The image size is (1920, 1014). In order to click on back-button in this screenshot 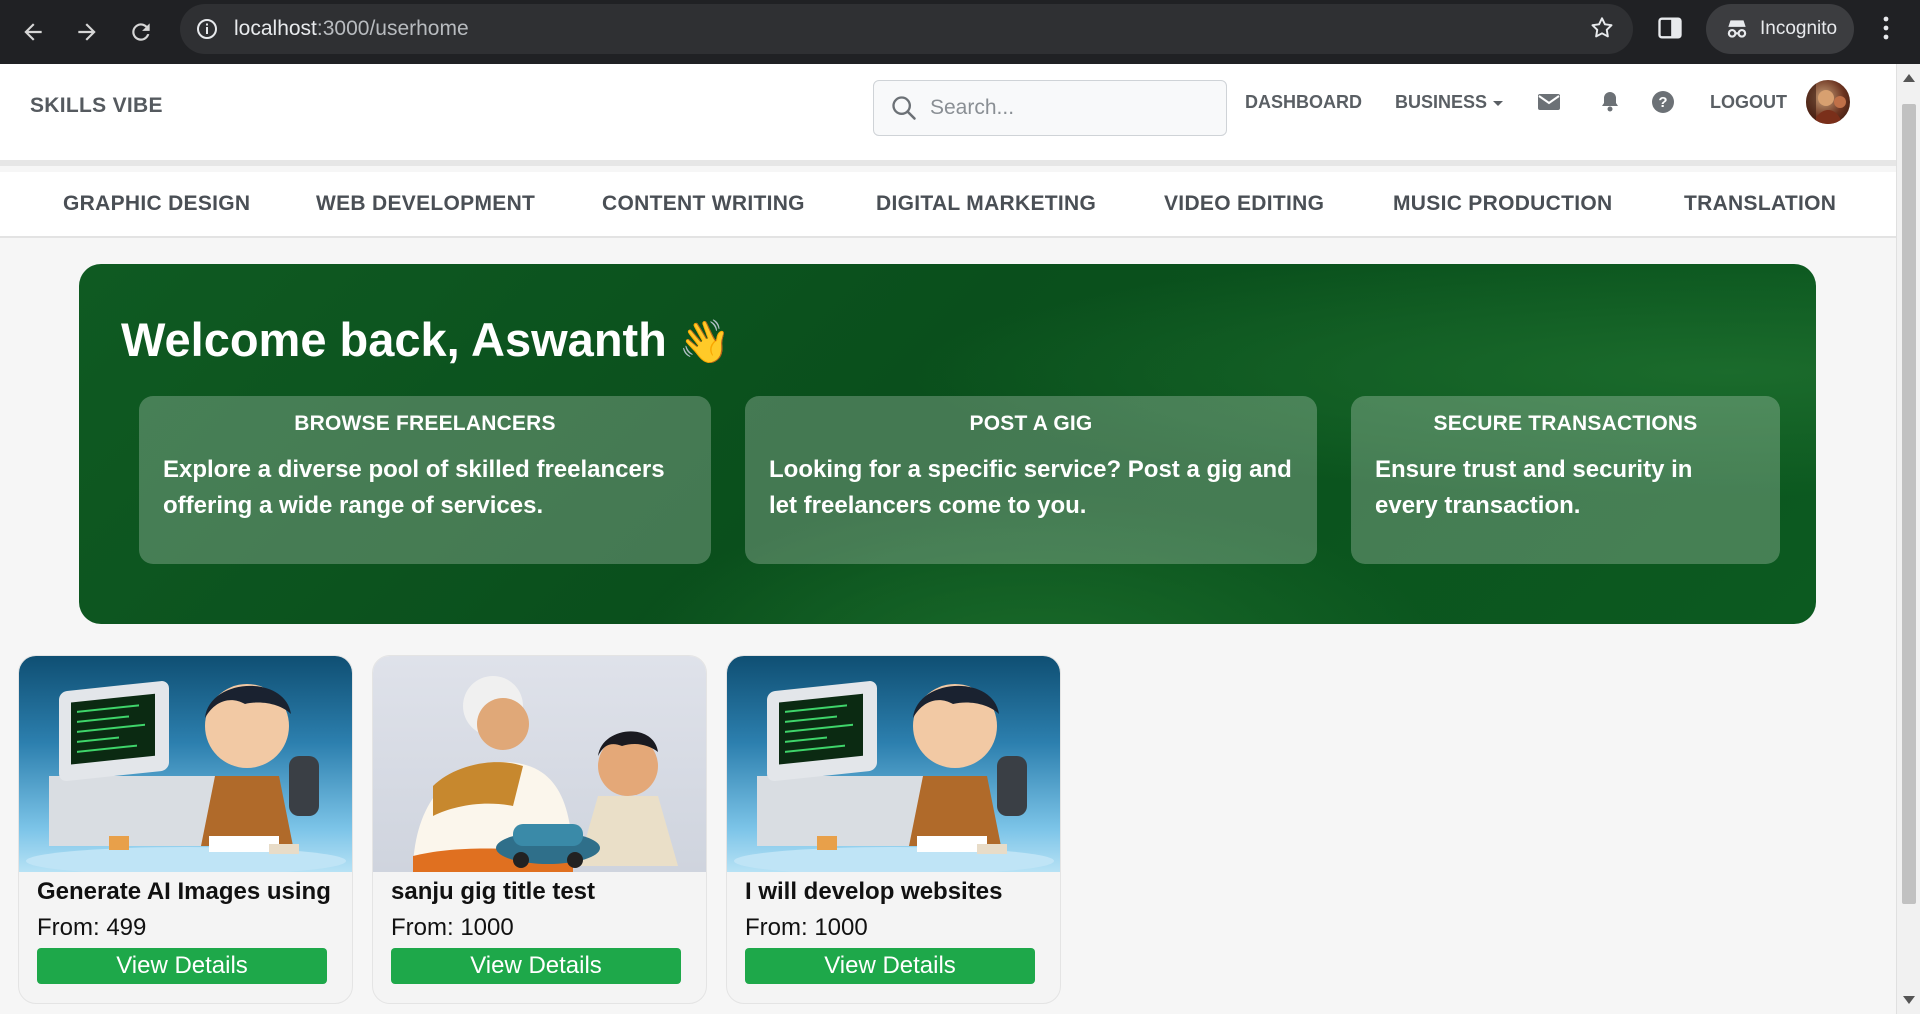, I will do `click(33, 32)`.